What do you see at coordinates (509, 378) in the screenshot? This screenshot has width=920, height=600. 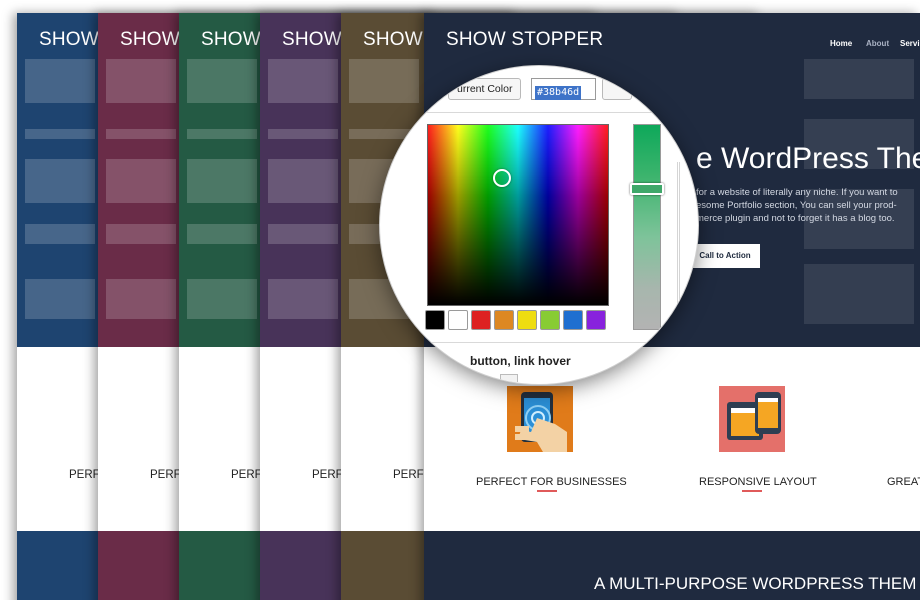 I see `setting-tab-stub` at bounding box center [509, 378].